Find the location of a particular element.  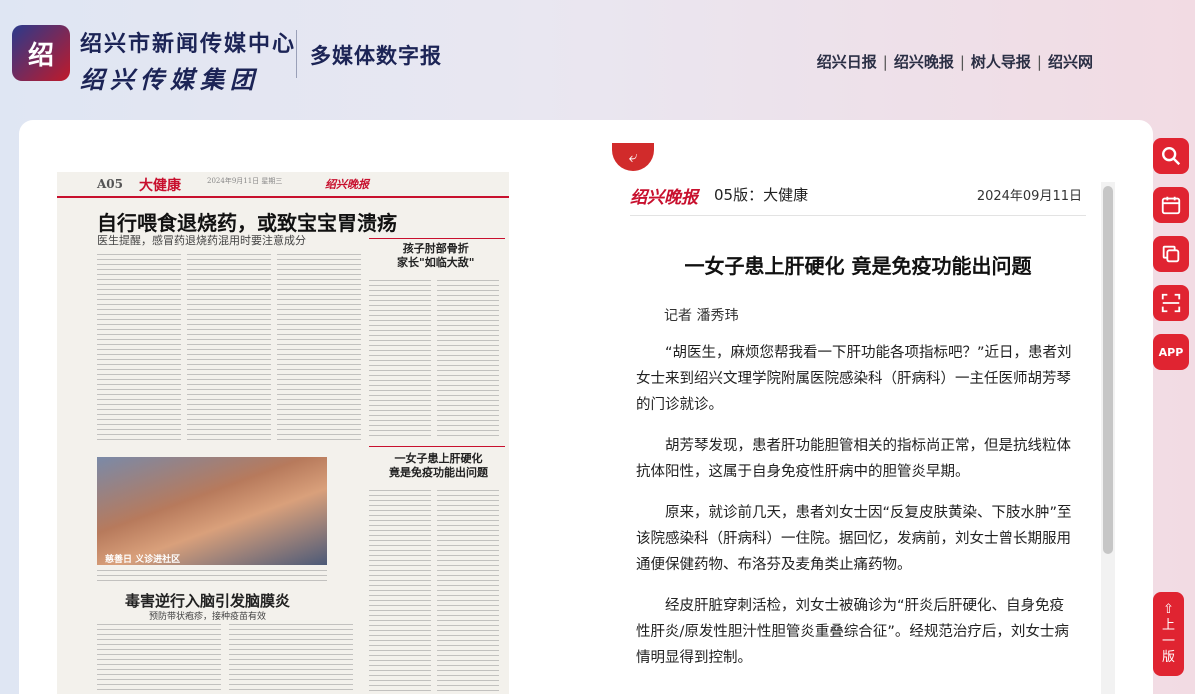

paper-section: 大健康 is located at coordinates (160, 186).